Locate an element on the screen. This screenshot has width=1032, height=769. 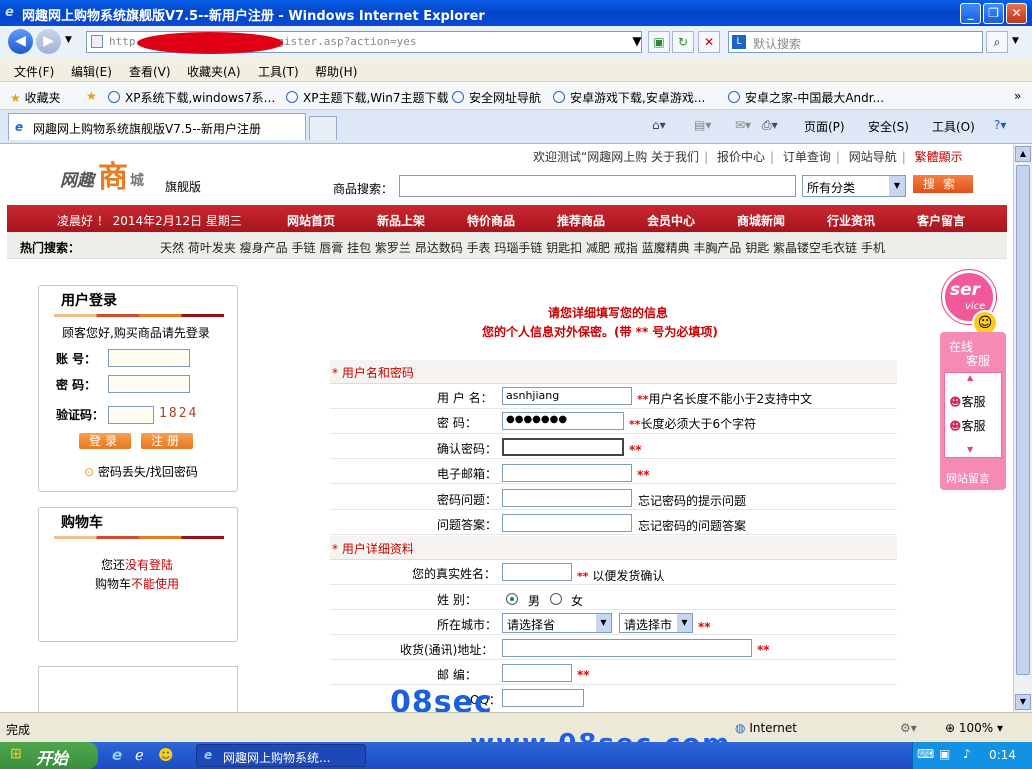
feeds-icon: ▤▾ is located at coordinates (702, 125).